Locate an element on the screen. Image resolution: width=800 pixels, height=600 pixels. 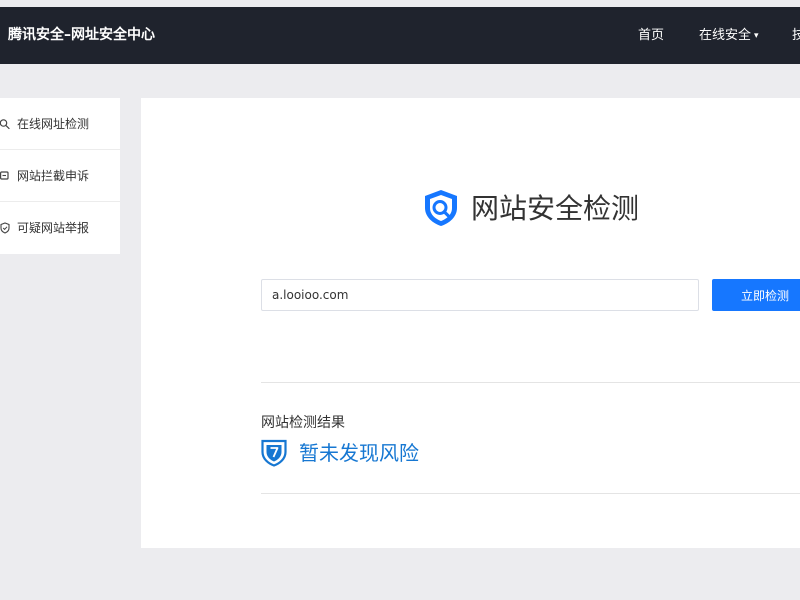
nav-online-security-label: 在线安全 is located at coordinates (725, 35).